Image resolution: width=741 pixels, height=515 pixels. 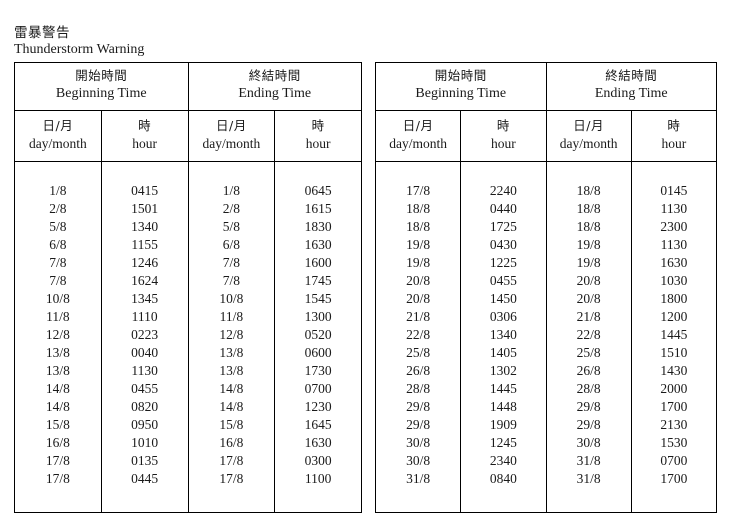 I want to click on table-cell-value: 2300, so click(x=674, y=226).